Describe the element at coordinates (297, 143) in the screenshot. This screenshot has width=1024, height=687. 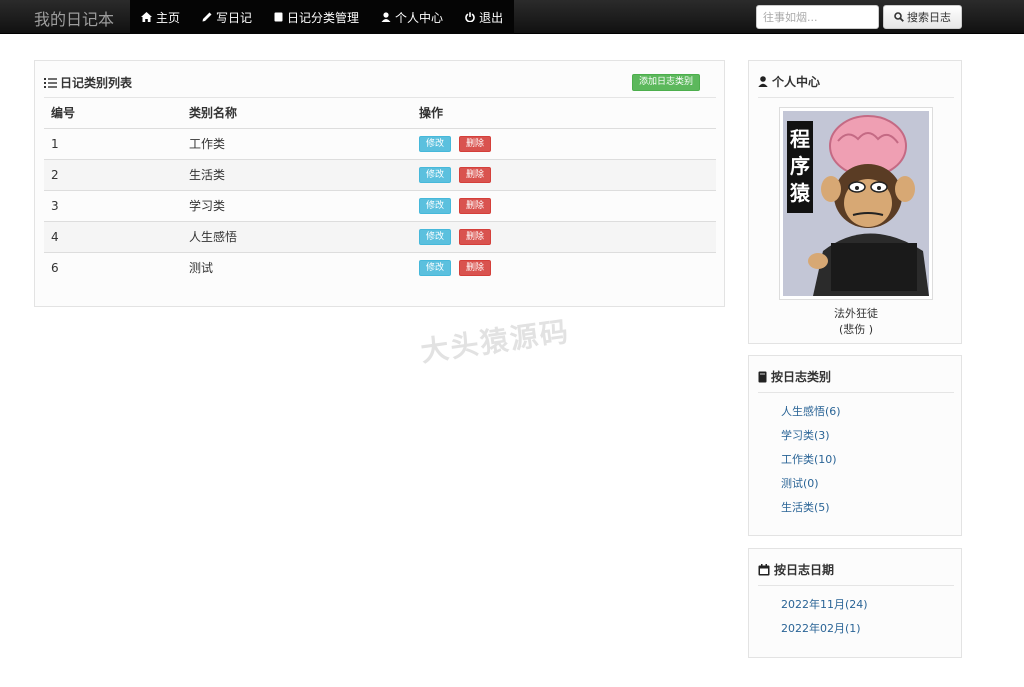
I see `row-name: 工作类` at that location.